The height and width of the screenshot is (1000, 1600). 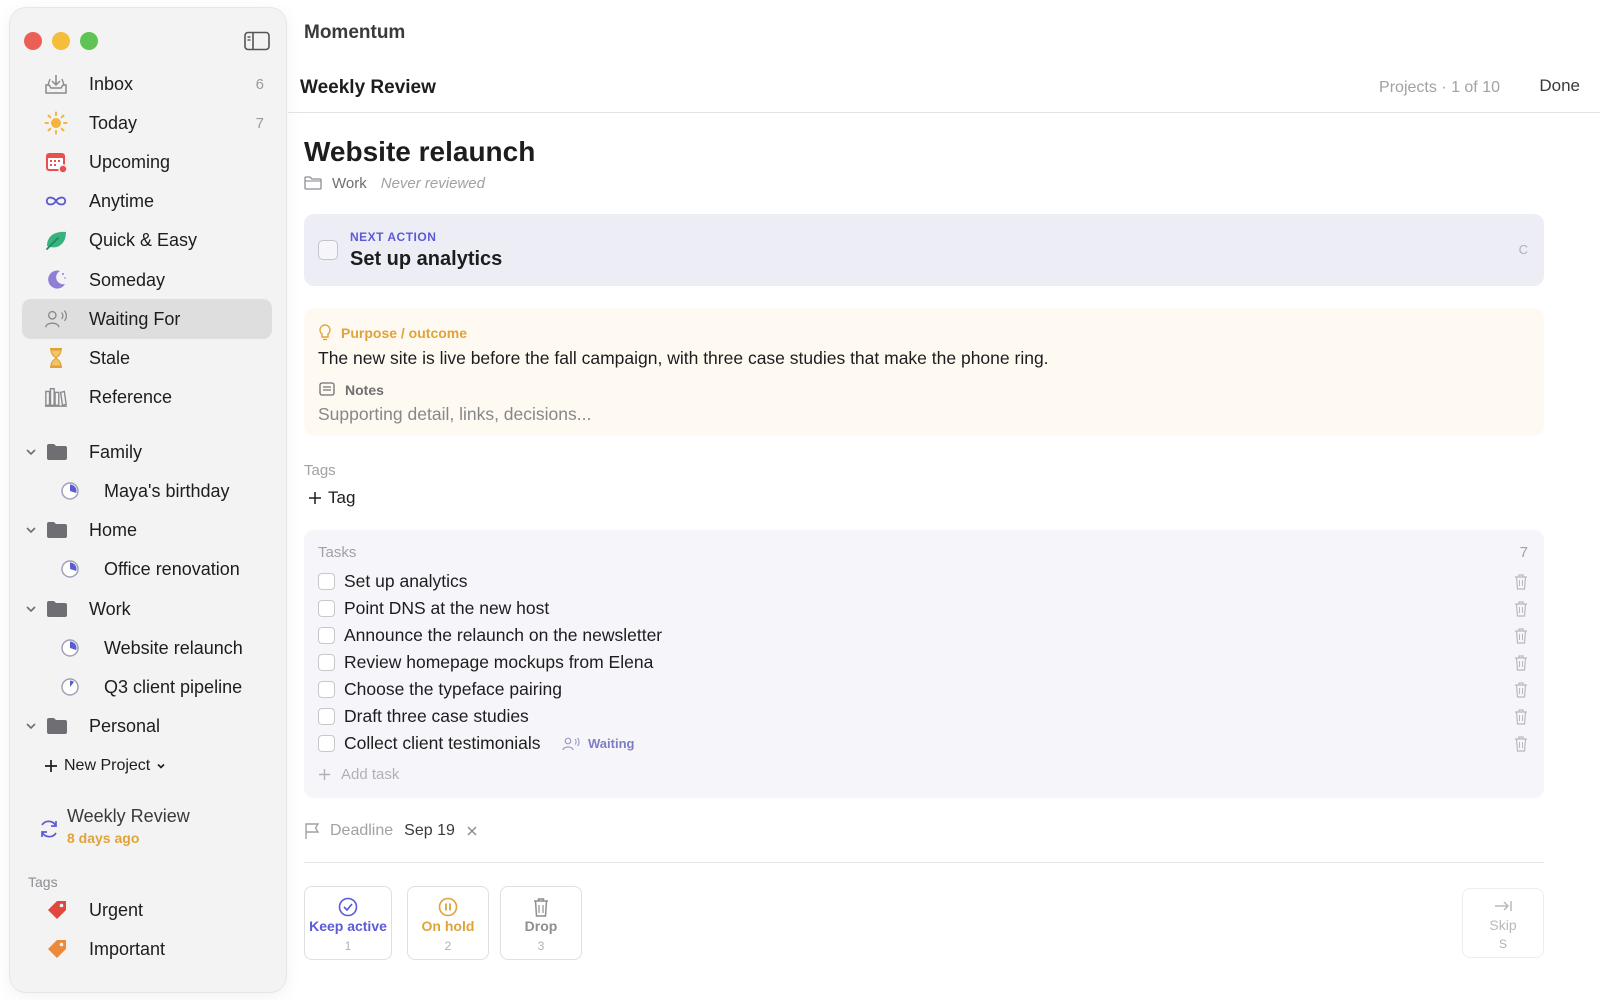 What do you see at coordinates (173, 686) in the screenshot?
I see `sidebar-project-label: Q3 client pipeline` at bounding box center [173, 686].